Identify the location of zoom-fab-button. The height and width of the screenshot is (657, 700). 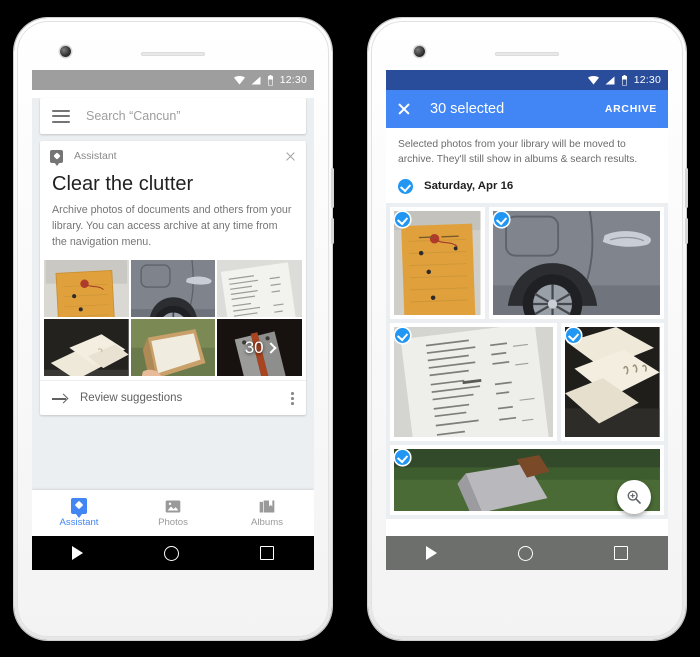
(634, 497).